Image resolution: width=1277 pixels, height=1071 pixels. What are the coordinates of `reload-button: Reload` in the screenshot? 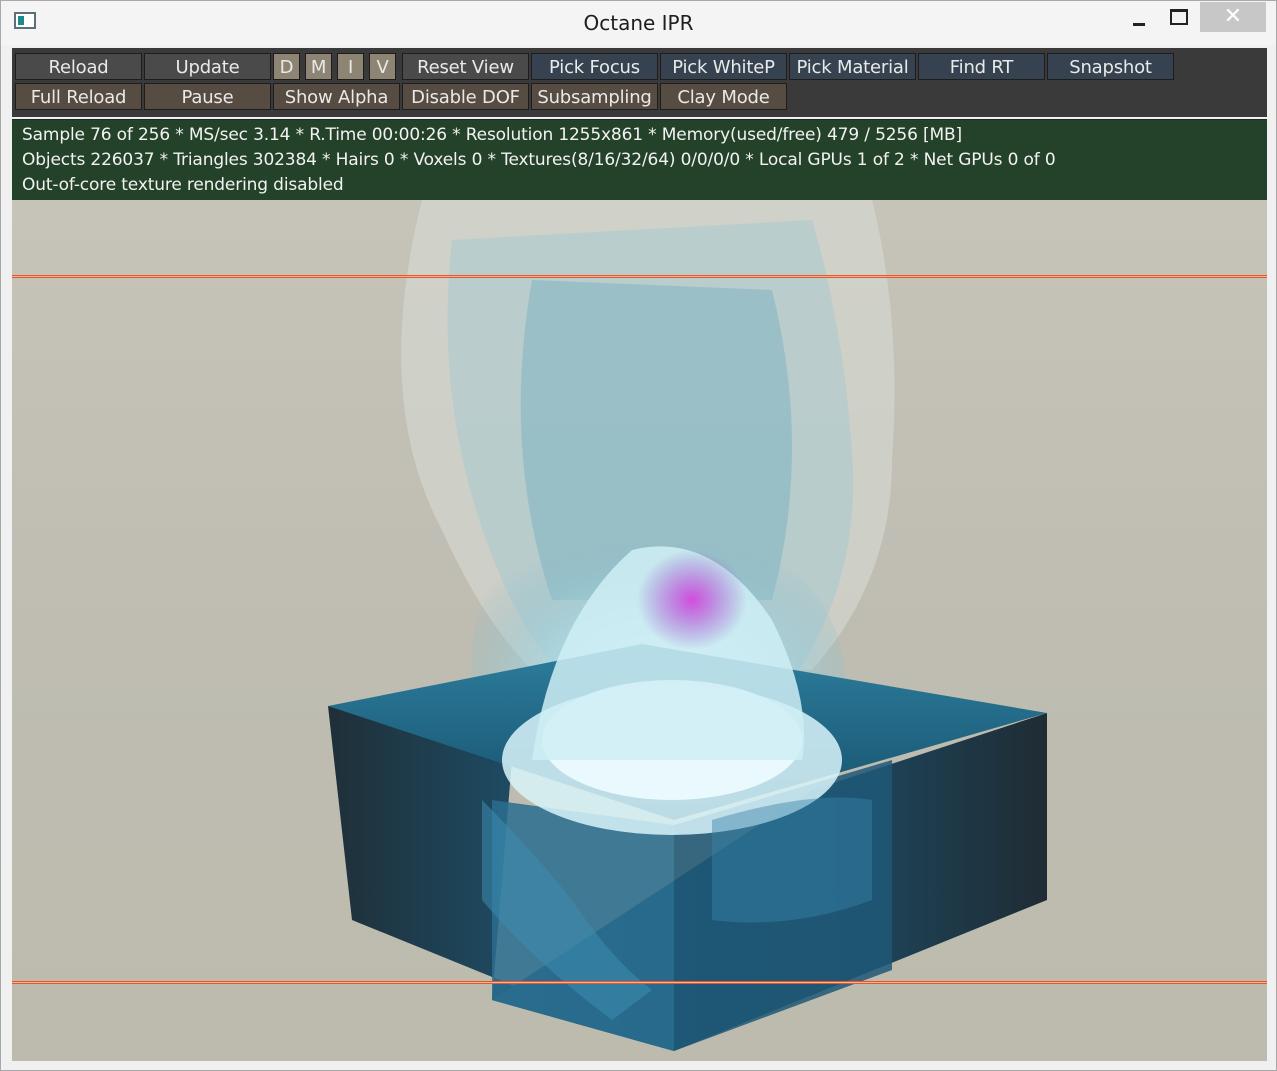 It's located at (78, 66).